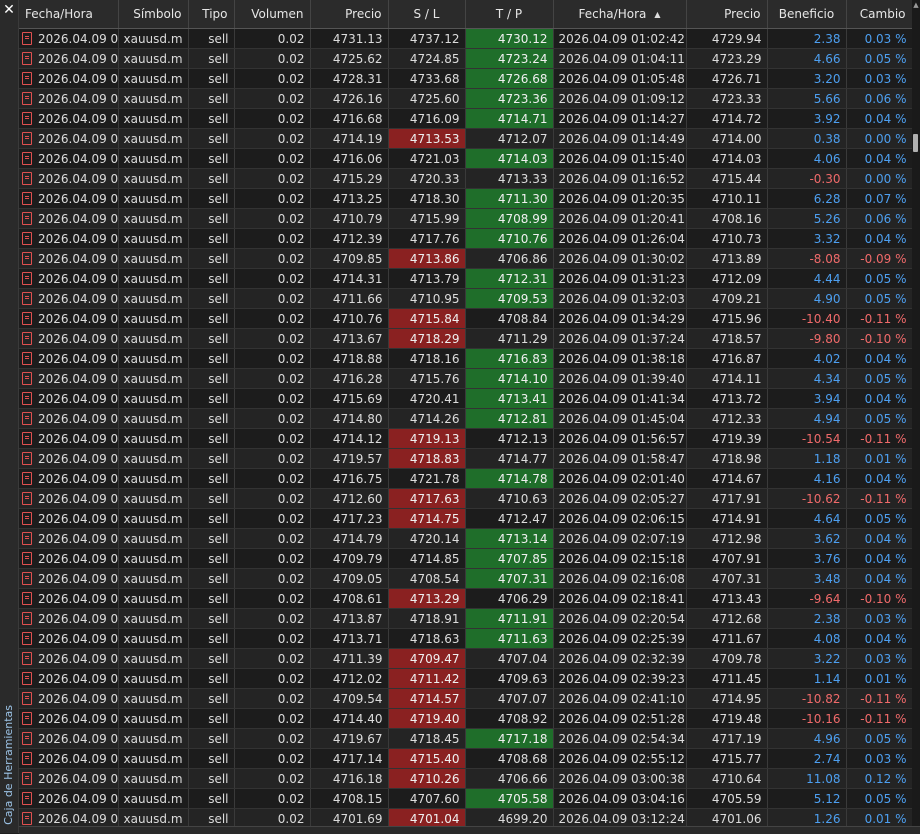  Describe the element at coordinates (509, 698) in the screenshot. I see `cell-tp: 4707.07` at that location.